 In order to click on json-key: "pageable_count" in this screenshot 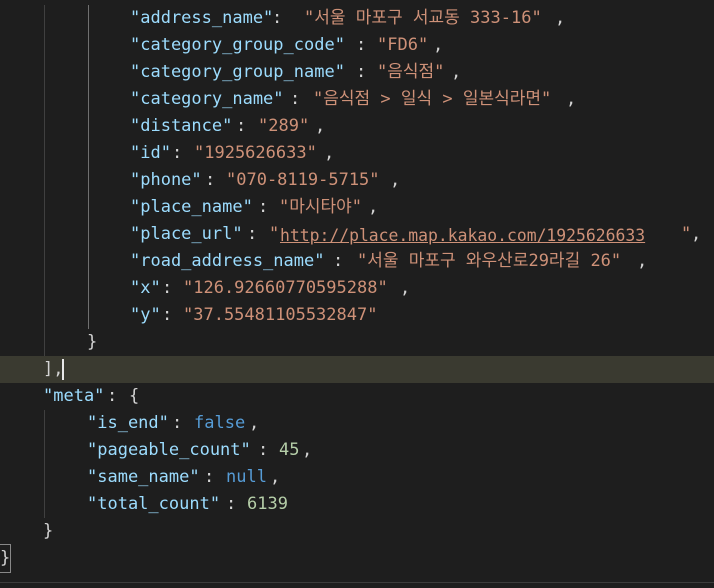, I will do `click(169, 450)`.